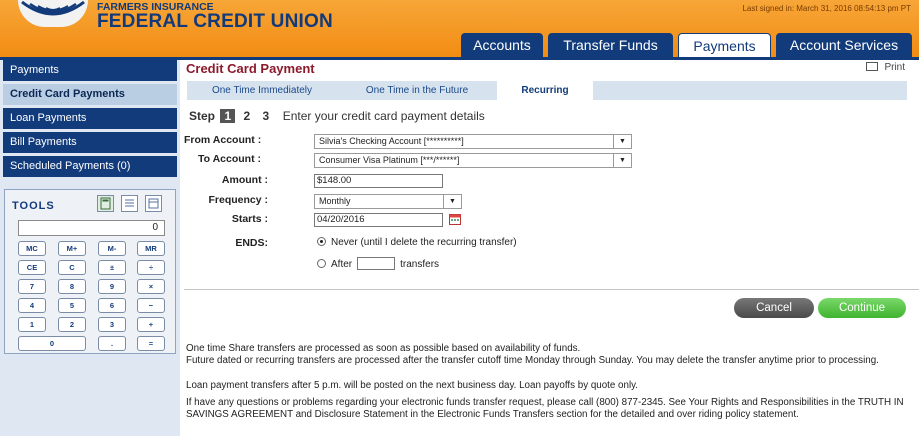 The width and height of the screenshot is (919, 436). Describe the element at coordinates (151, 305) in the screenshot. I see `calc-key-subtract: −` at that location.